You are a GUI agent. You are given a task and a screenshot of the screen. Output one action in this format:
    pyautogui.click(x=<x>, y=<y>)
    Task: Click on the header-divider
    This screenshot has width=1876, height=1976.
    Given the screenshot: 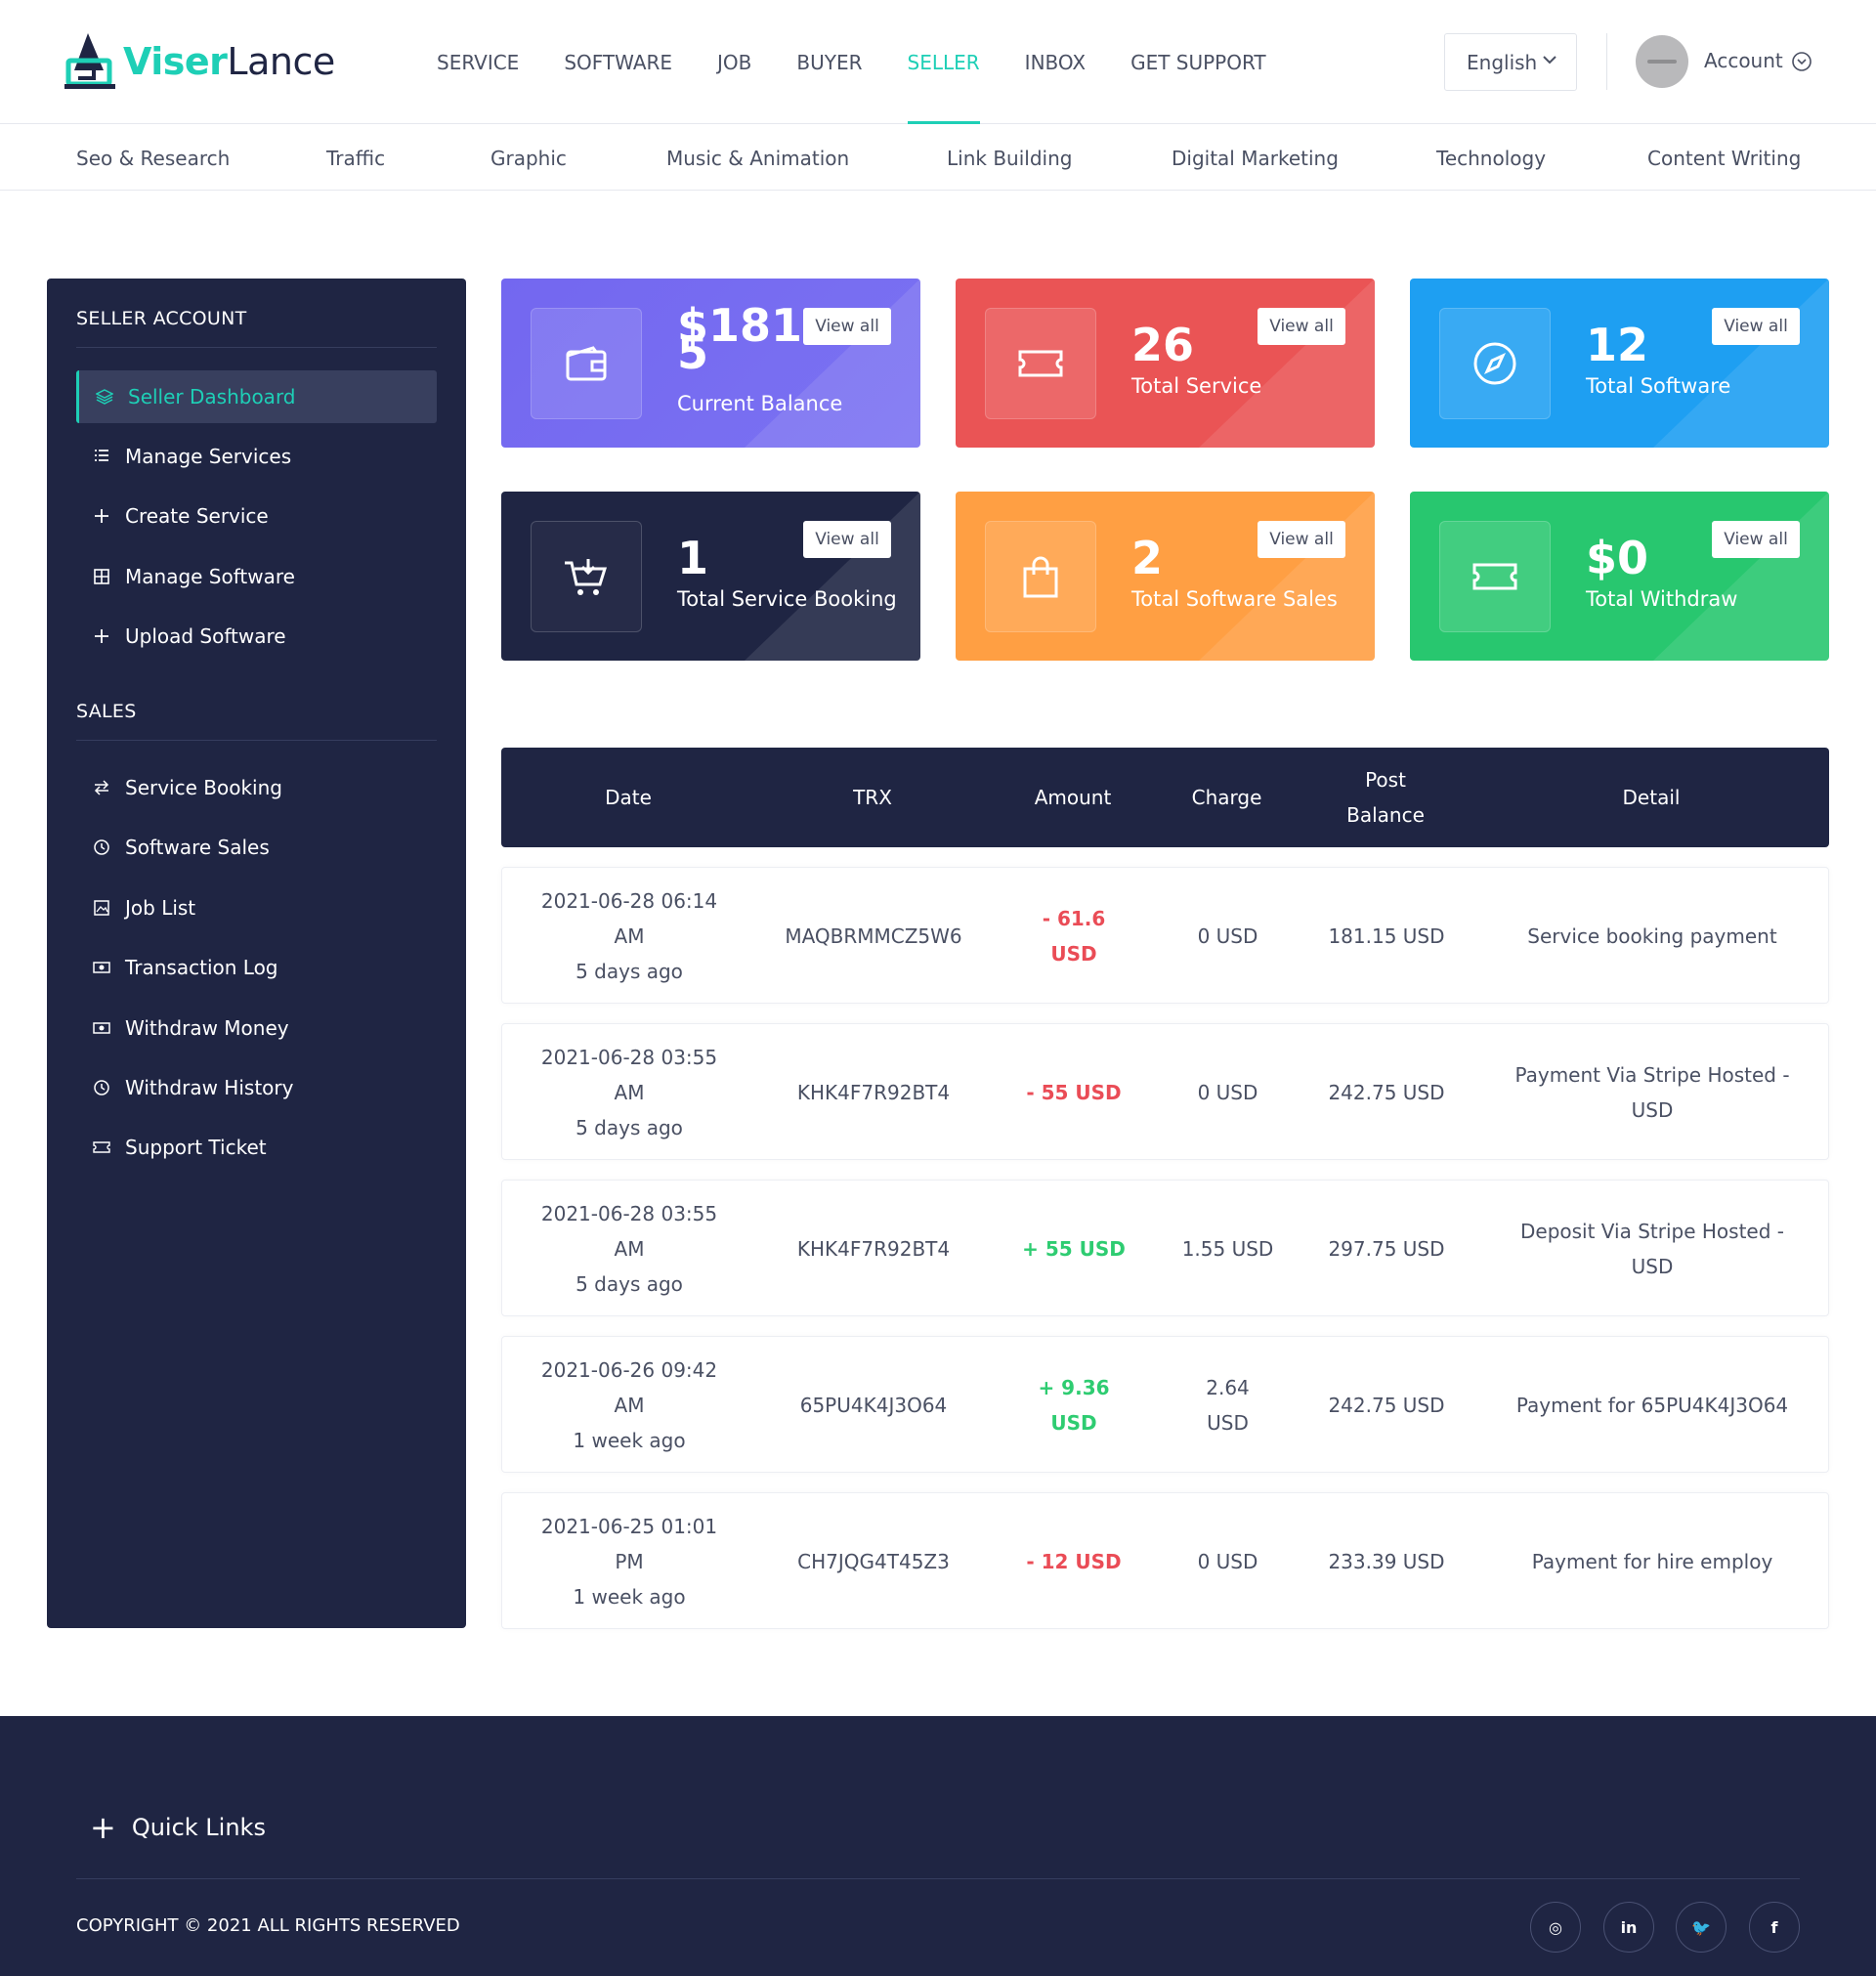 What is the action you would take?
    pyautogui.click(x=1606, y=61)
    